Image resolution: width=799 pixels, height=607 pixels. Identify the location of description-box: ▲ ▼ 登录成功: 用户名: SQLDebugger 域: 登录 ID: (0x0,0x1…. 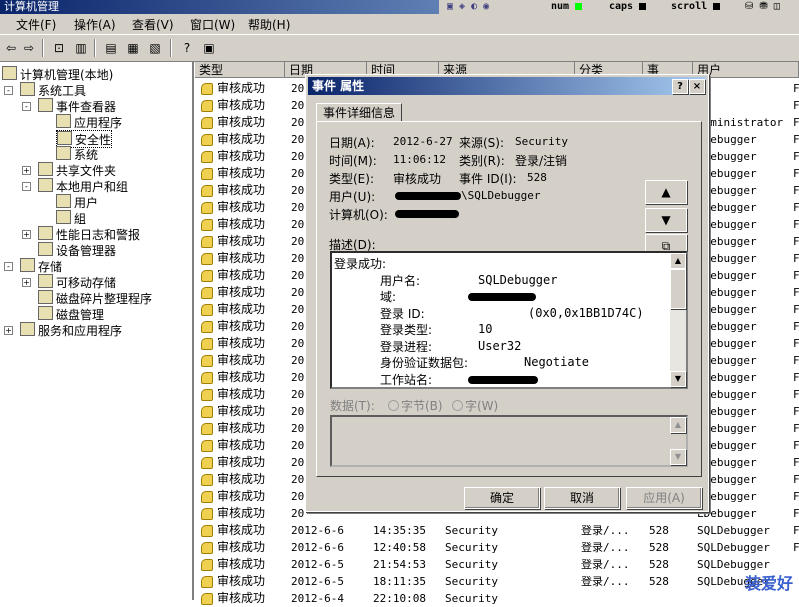
(509, 320).